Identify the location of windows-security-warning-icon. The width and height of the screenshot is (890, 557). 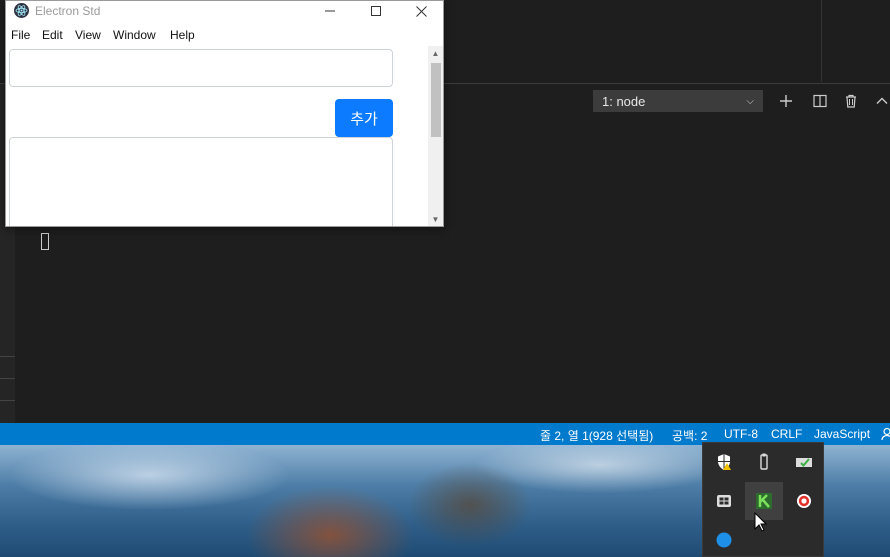
(724, 462).